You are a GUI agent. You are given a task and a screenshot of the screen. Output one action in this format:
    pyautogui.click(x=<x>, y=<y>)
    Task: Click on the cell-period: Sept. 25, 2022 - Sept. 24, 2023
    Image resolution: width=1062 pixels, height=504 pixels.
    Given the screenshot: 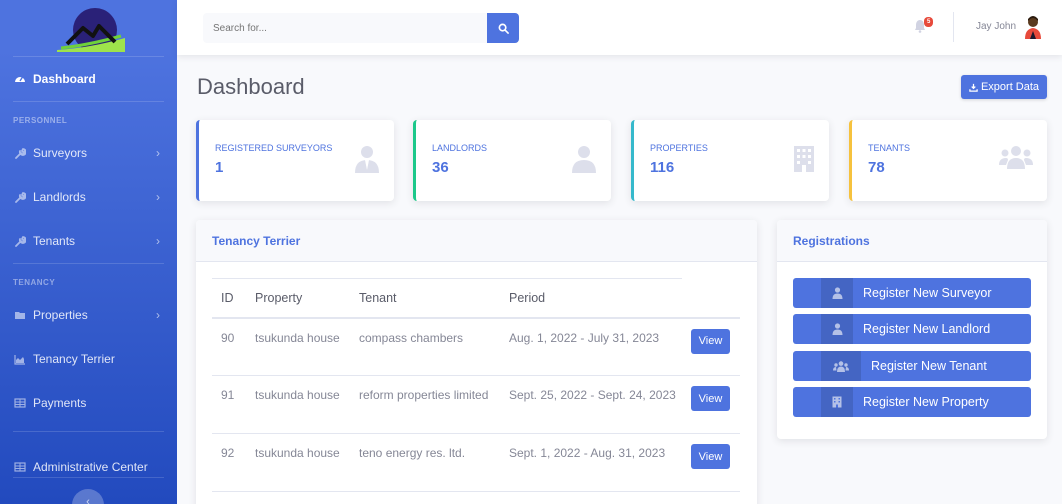 What is the action you would take?
    pyautogui.click(x=591, y=404)
    